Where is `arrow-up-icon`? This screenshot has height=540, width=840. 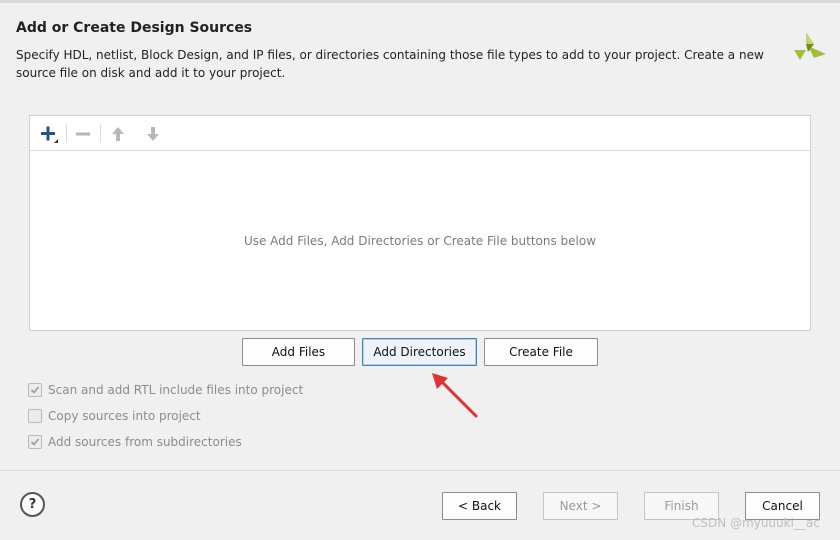
arrow-up-icon is located at coordinates (118, 134).